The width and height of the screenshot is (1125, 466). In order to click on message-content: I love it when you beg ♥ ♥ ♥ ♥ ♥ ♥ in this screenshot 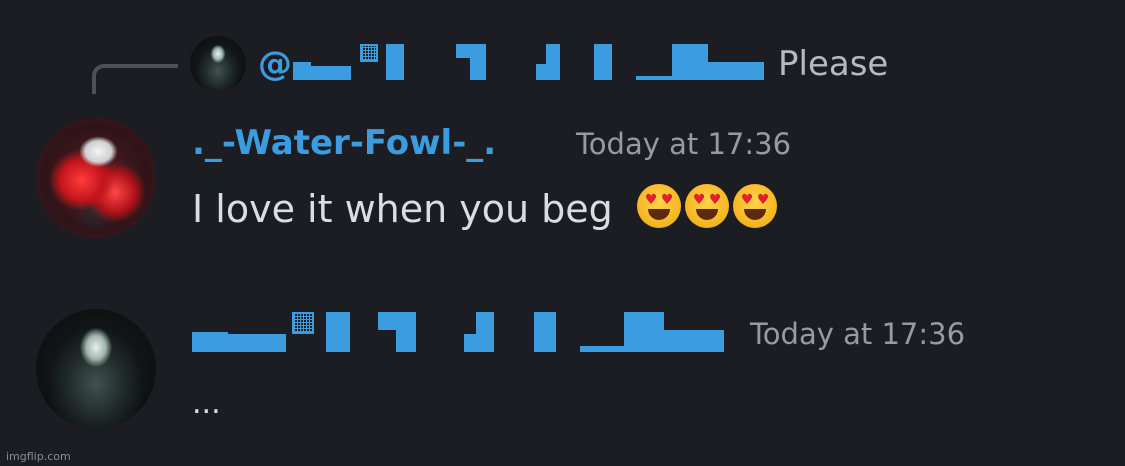, I will do `click(484, 208)`.